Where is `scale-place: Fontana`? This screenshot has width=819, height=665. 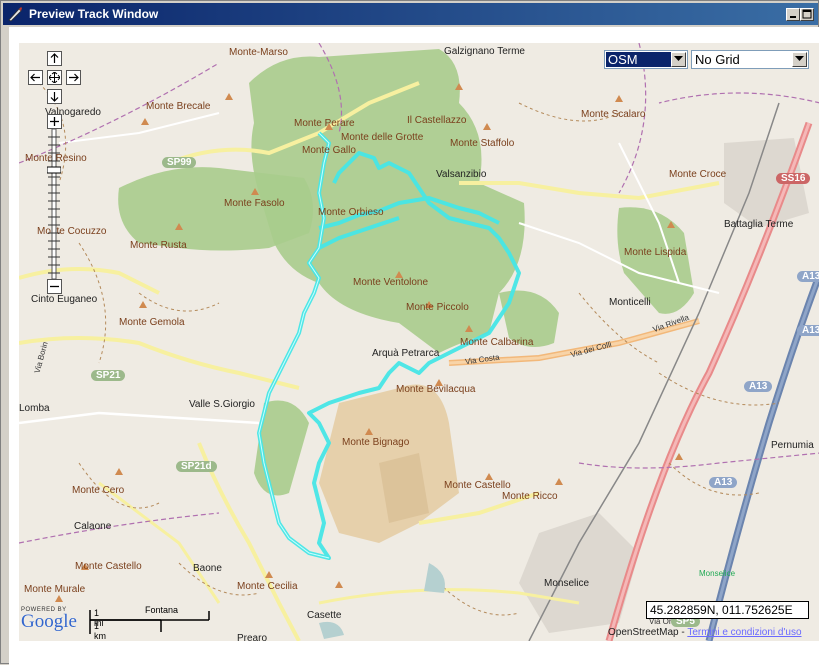 scale-place: Fontana is located at coordinates (162, 610).